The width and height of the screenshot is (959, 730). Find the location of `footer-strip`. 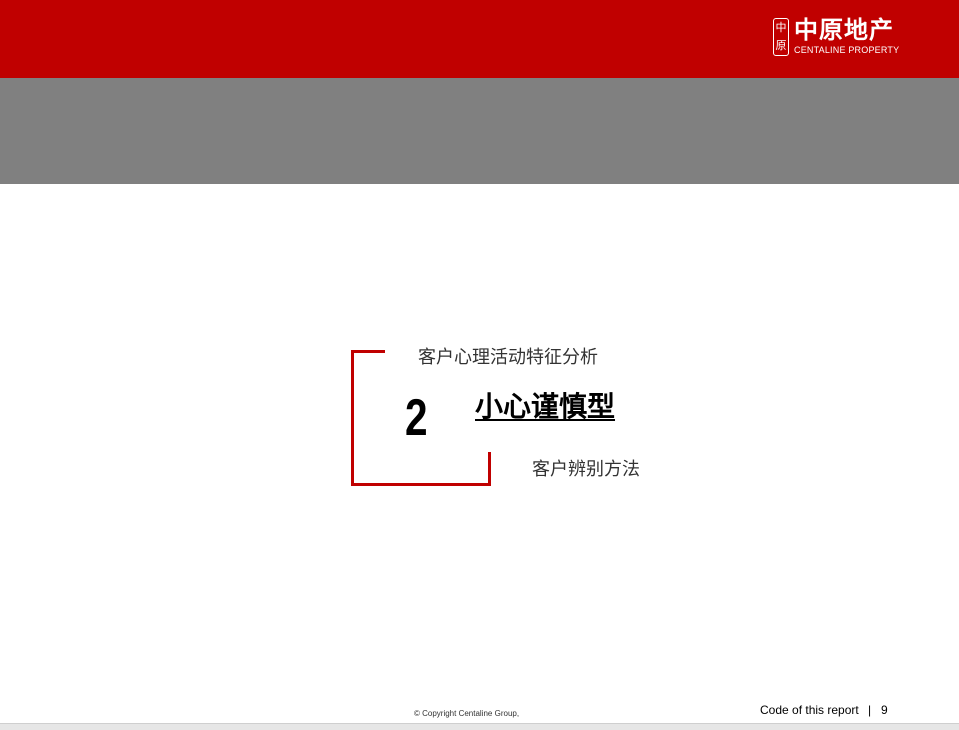

footer-strip is located at coordinates (479, 726).